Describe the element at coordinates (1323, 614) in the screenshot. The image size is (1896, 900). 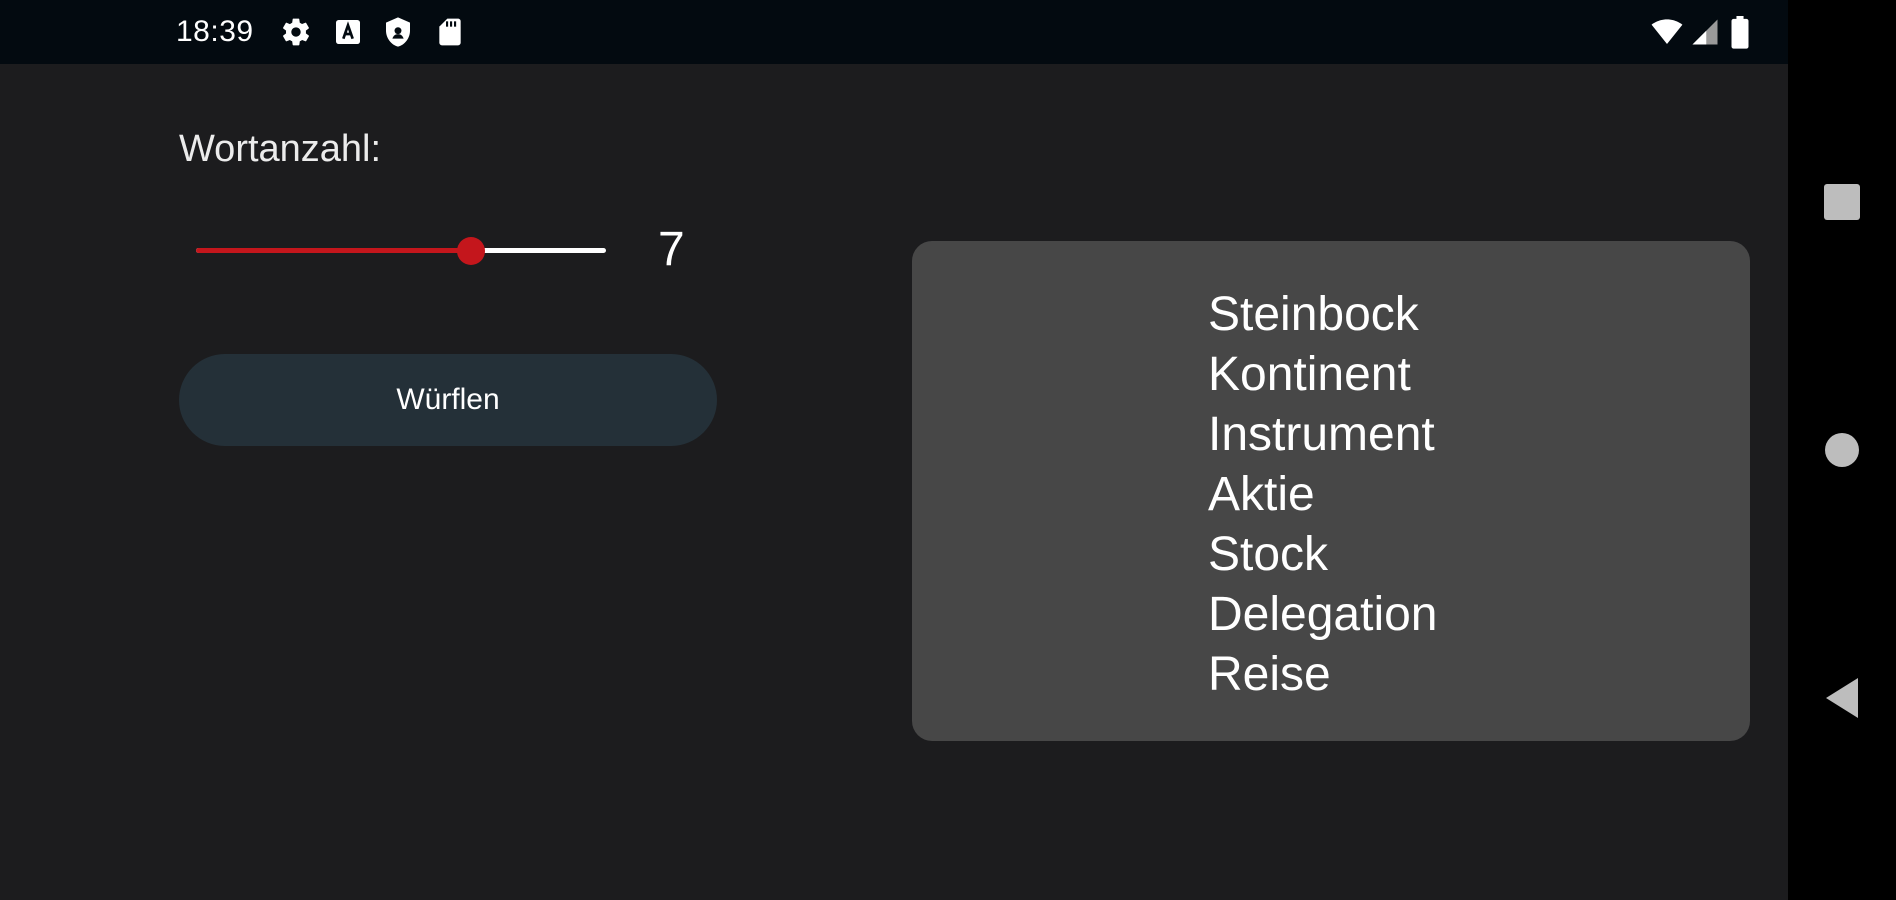
I see `word-item: Delegation` at that location.